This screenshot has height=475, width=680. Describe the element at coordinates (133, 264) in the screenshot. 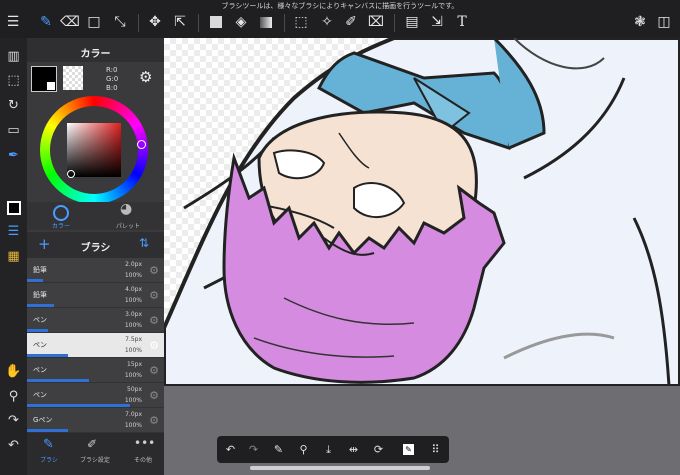

I see `brush-size: 2.0px` at that location.